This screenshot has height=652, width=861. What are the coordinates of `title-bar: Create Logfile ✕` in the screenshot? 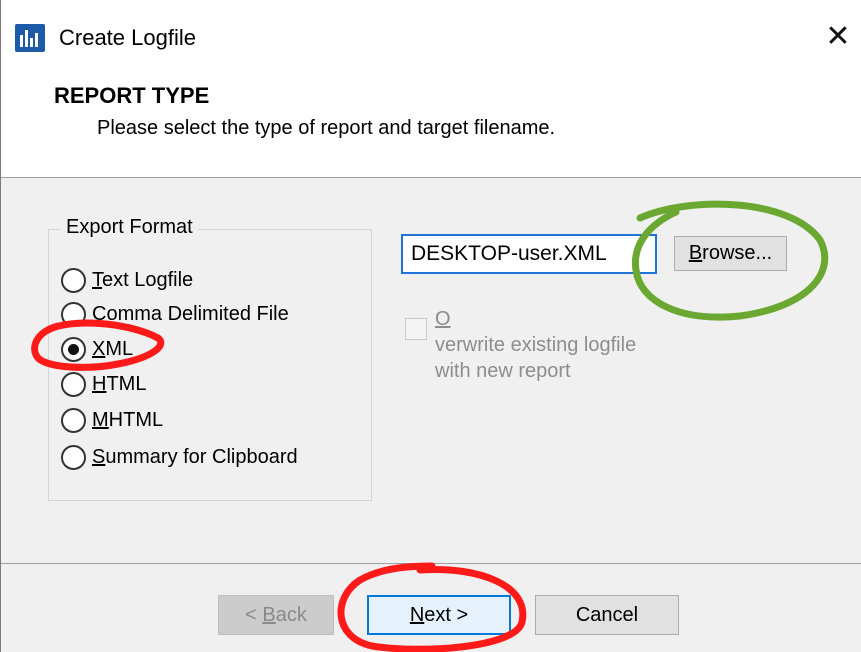 It's located at (431, 36).